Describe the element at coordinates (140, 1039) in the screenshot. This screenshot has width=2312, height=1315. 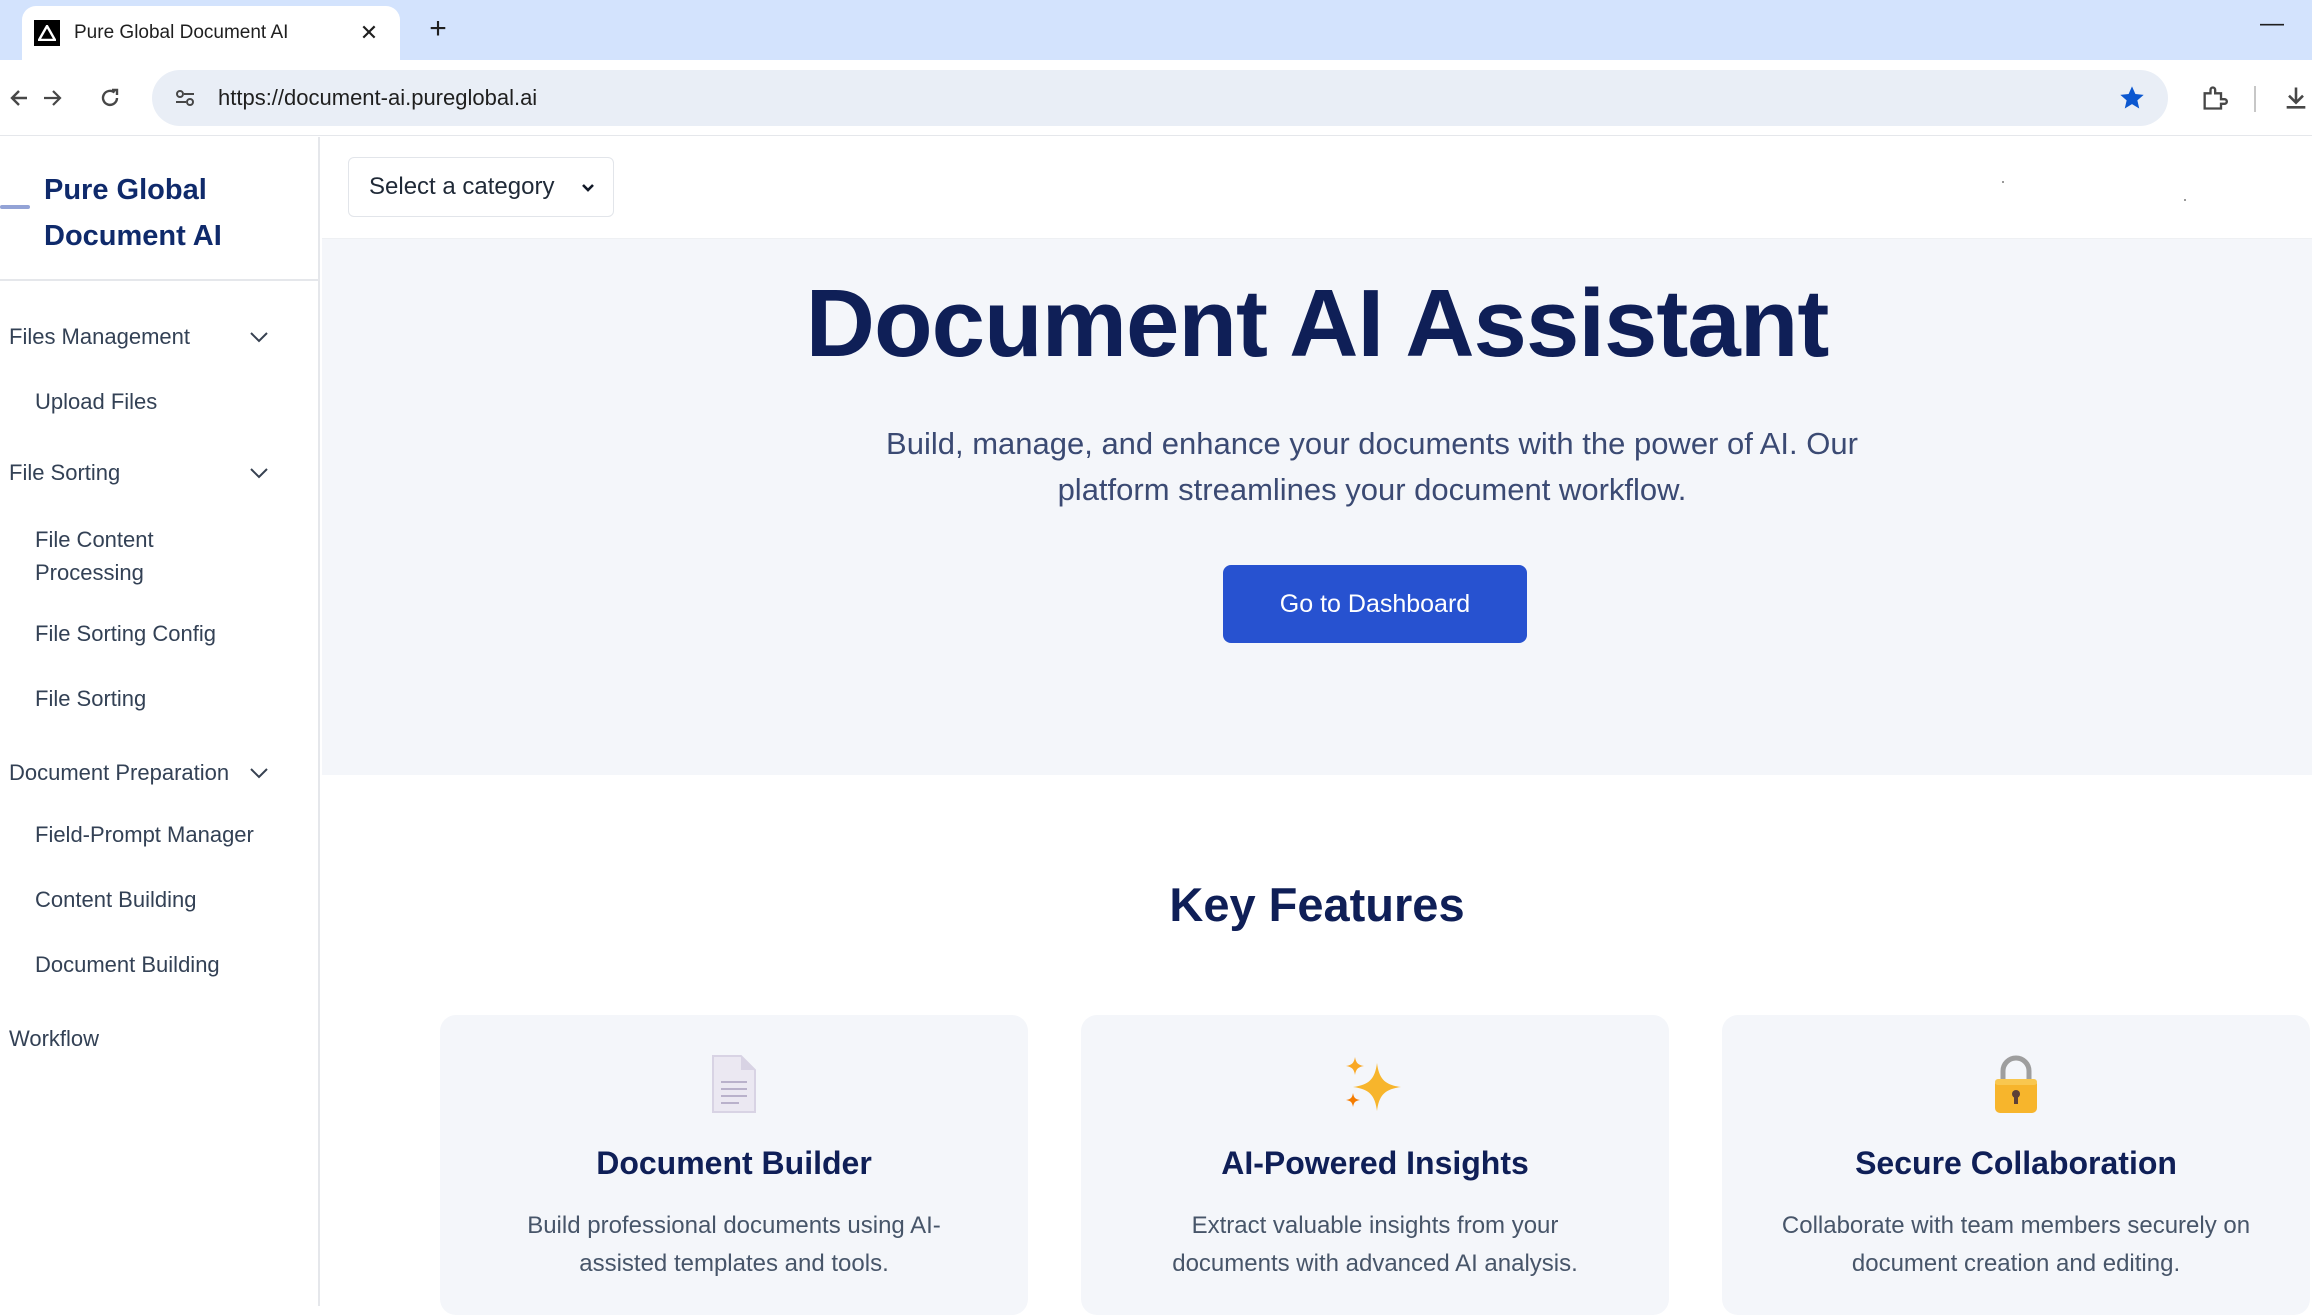
I see `sidebar-section-workflow: Workflow` at that location.